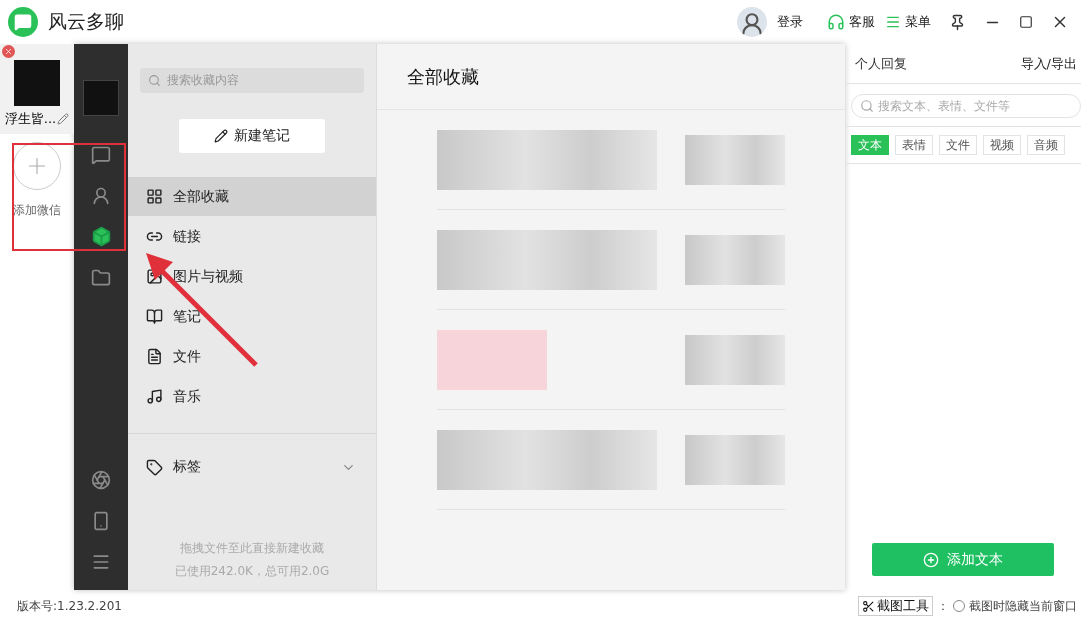 The width and height of the screenshot is (1081, 622). What do you see at coordinates (252, 396) in the screenshot?
I see `category-item: 音乐` at bounding box center [252, 396].